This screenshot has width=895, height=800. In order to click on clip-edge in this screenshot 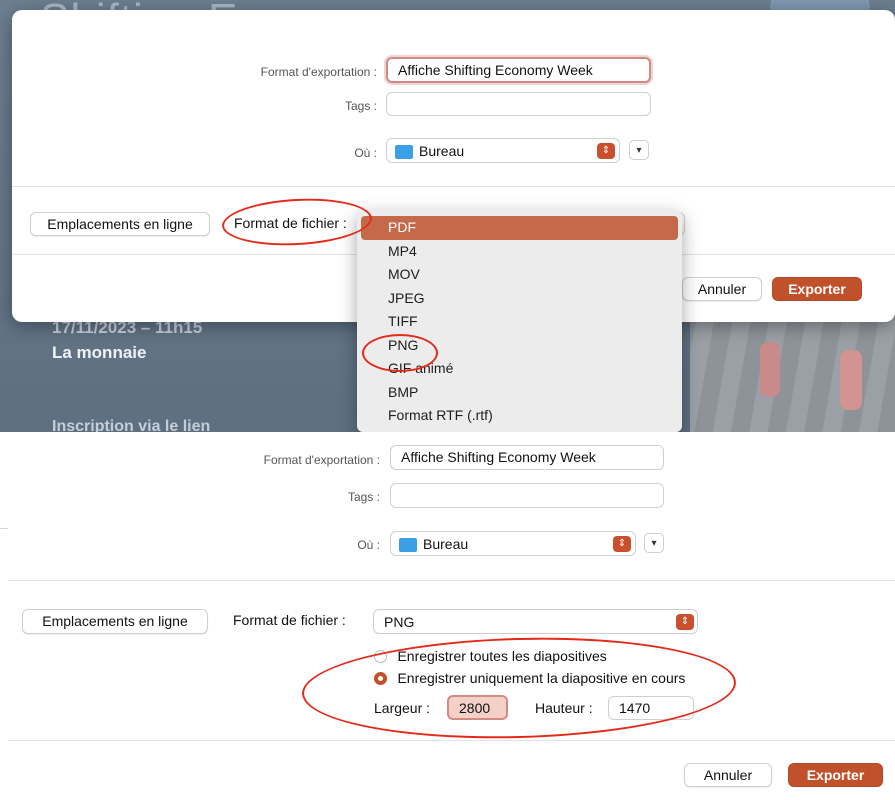, I will do `click(4, 528)`.